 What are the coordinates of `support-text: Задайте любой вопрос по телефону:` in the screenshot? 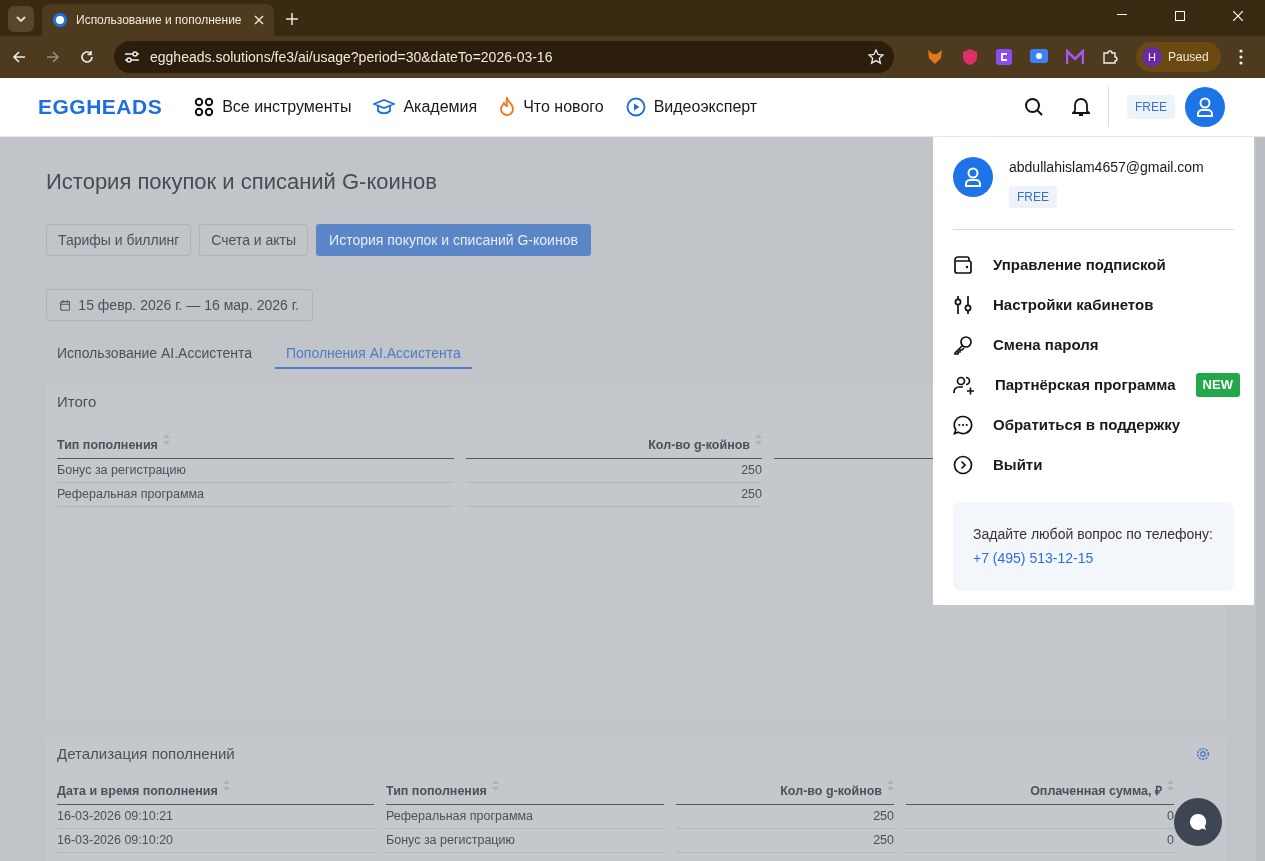 It's located at (1093, 534).